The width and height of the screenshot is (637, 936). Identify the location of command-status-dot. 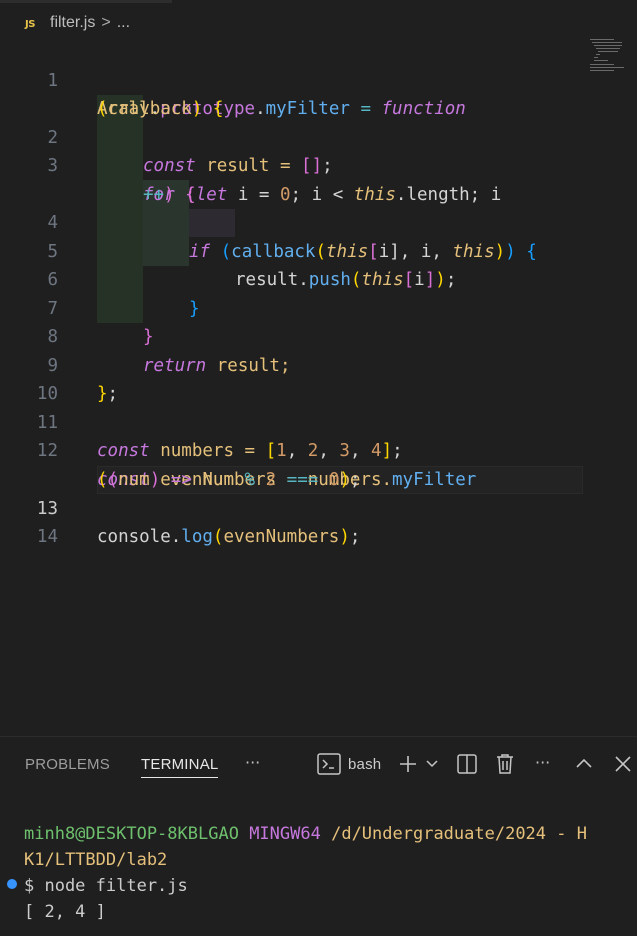
(12, 884).